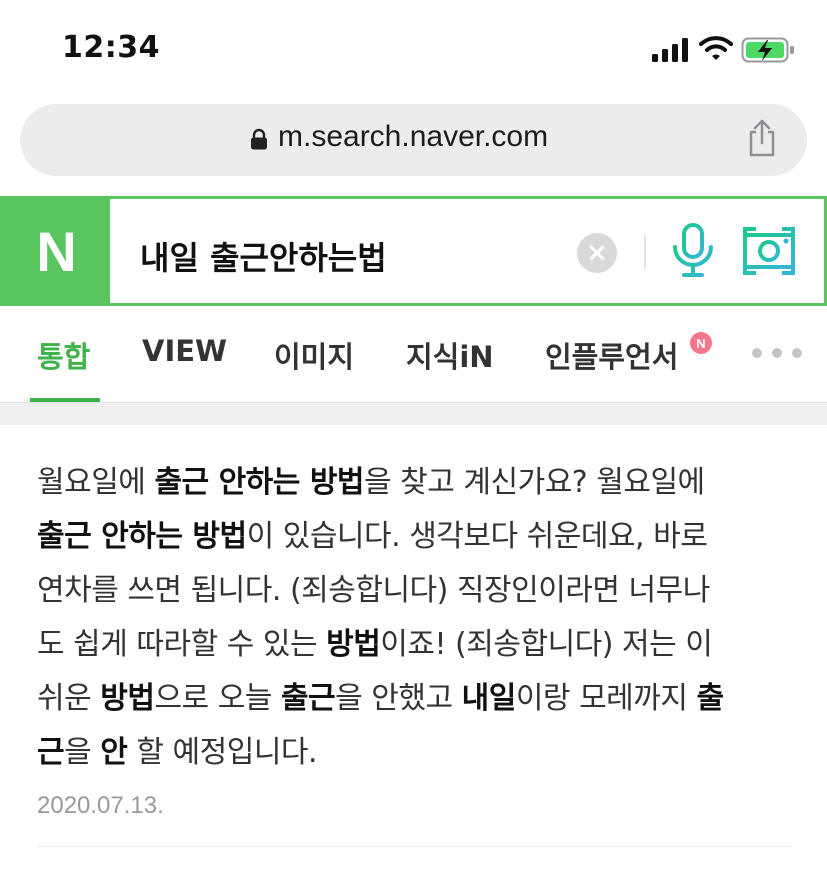 The height and width of the screenshot is (872, 827). What do you see at coordinates (100, 805) in the screenshot?
I see `post-date: 2020.07.13.` at bounding box center [100, 805].